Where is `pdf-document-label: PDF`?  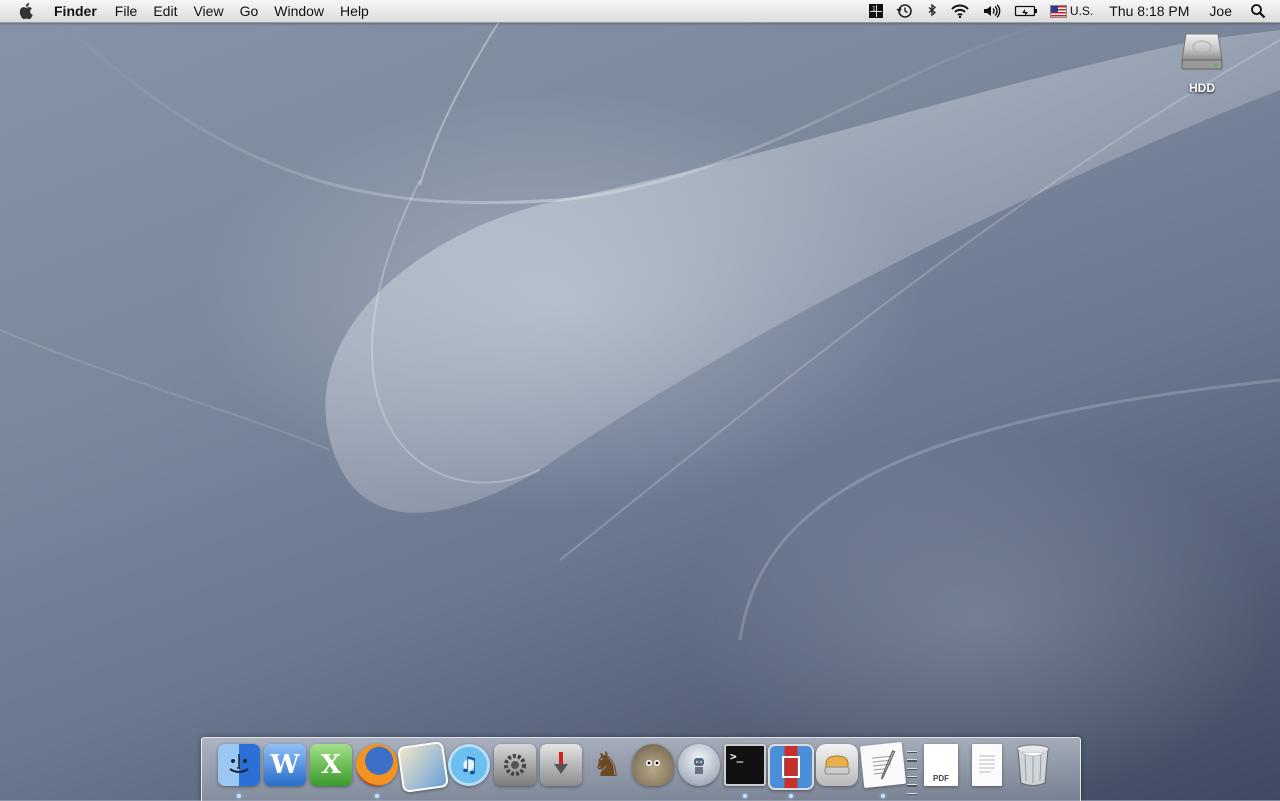 pdf-document-label: PDF is located at coordinates (941, 778).